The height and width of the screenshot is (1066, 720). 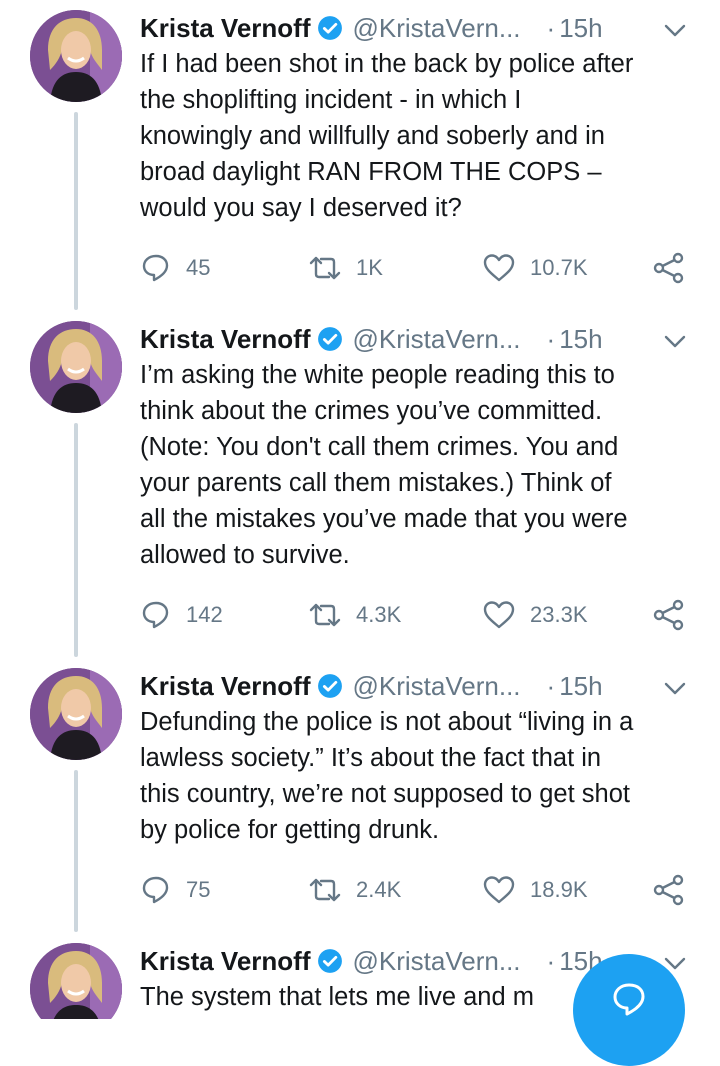 I want to click on reply-count: 75, so click(x=198, y=889).